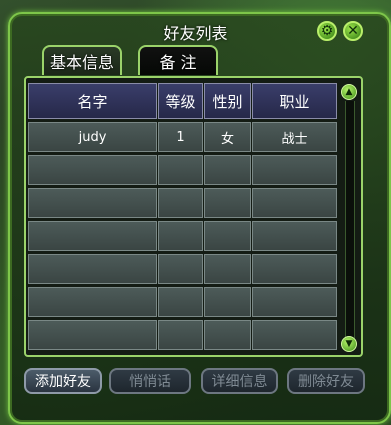 Image resolution: width=391 pixels, height=425 pixels. I want to click on settings-button: ⚙, so click(327, 31).